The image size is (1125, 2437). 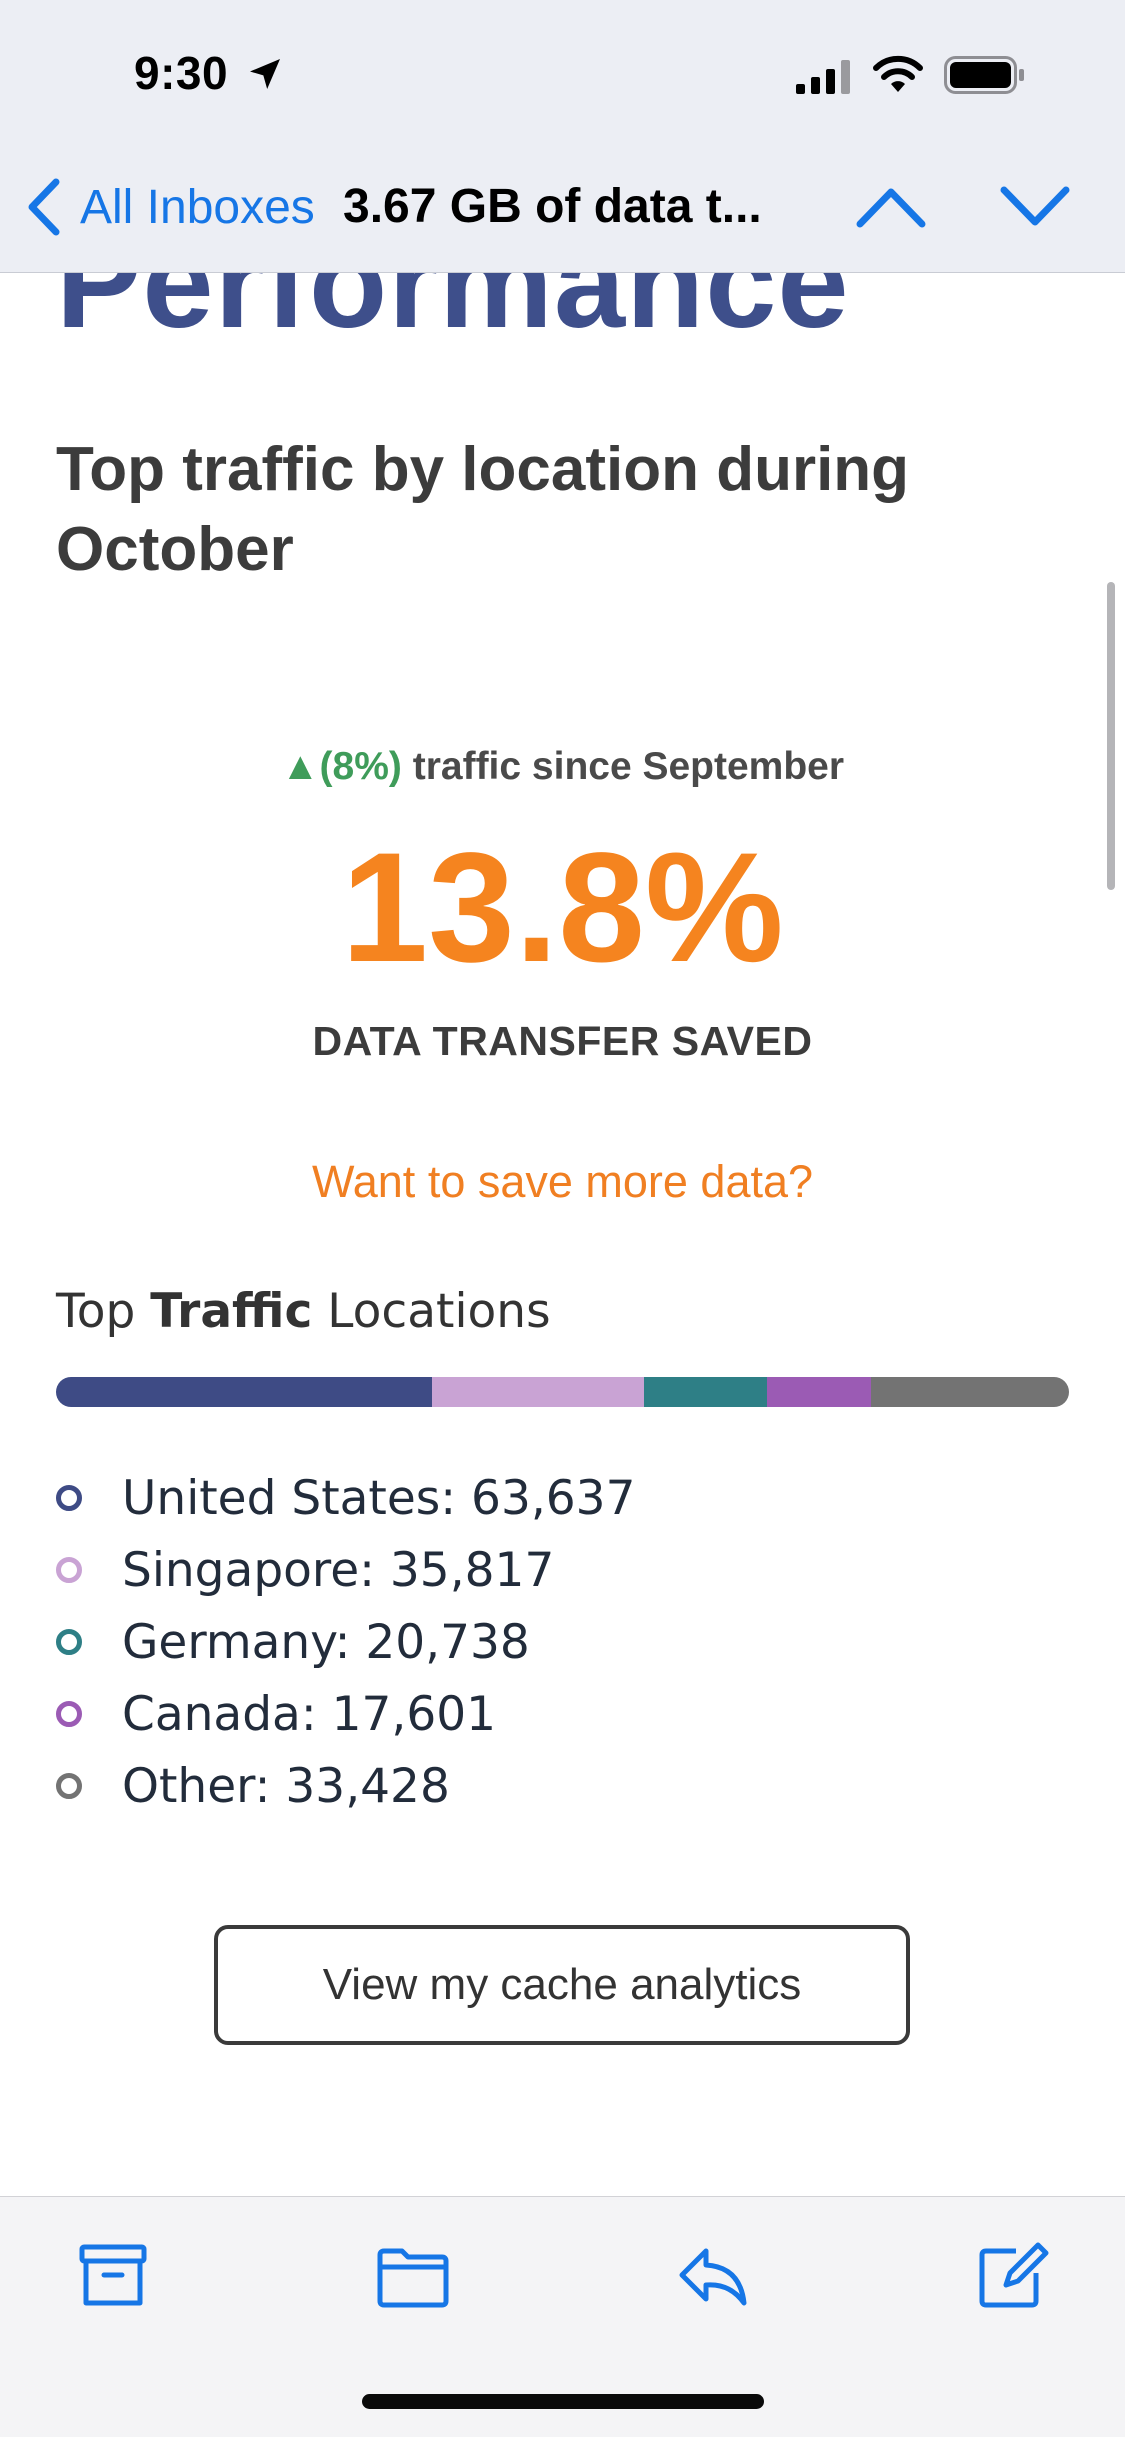 What do you see at coordinates (431, 1311) in the screenshot?
I see `locations-title-post: Locations` at bounding box center [431, 1311].